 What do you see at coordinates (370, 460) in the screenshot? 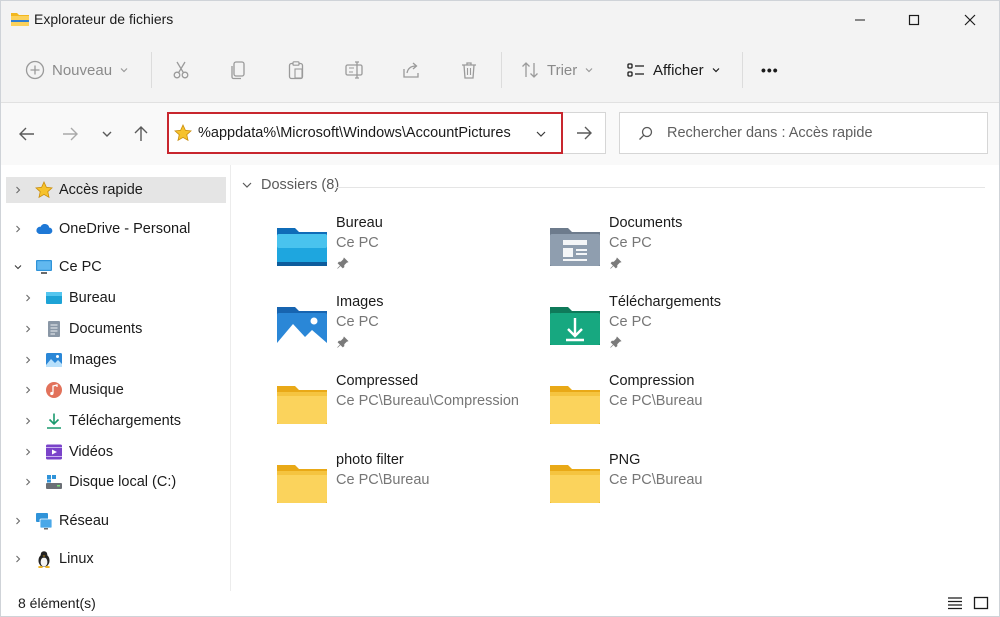
I see `folder-name: photo filter` at bounding box center [370, 460].